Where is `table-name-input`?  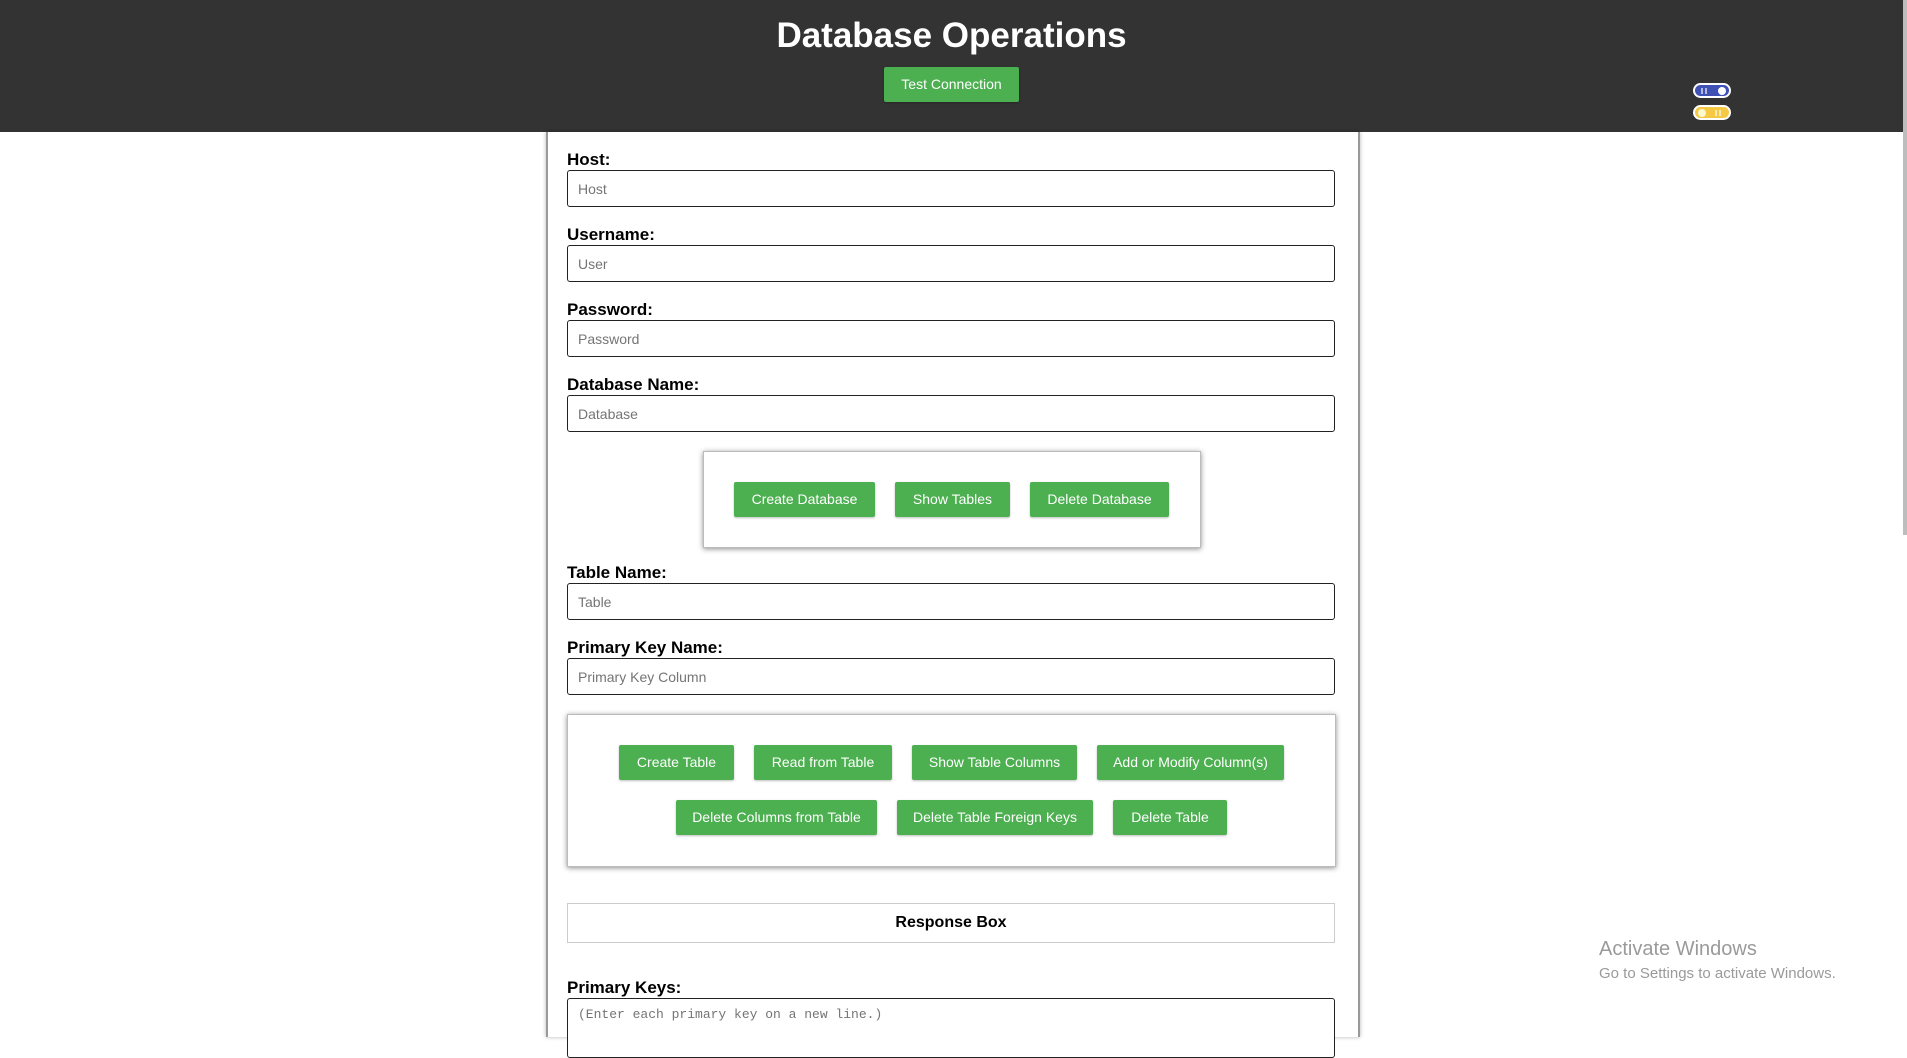 table-name-input is located at coordinates (951, 601).